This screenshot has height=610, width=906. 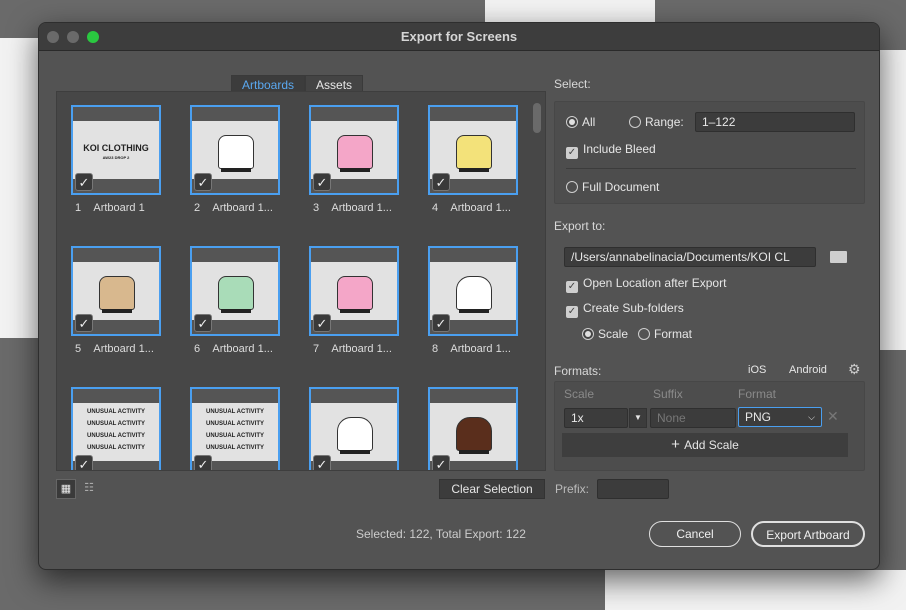 What do you see at coordinates (673, 334) in the screenshot?
I see `format-label: Format` at bounding box center [673, 334].